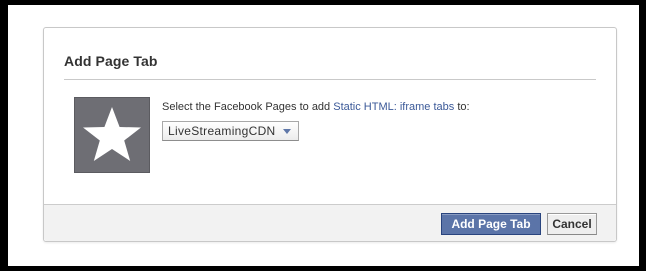 The width and height of the screenshot is (646, 271). I want to click on page-selector-value: LiveStreamingCDN, so click(222, 131).